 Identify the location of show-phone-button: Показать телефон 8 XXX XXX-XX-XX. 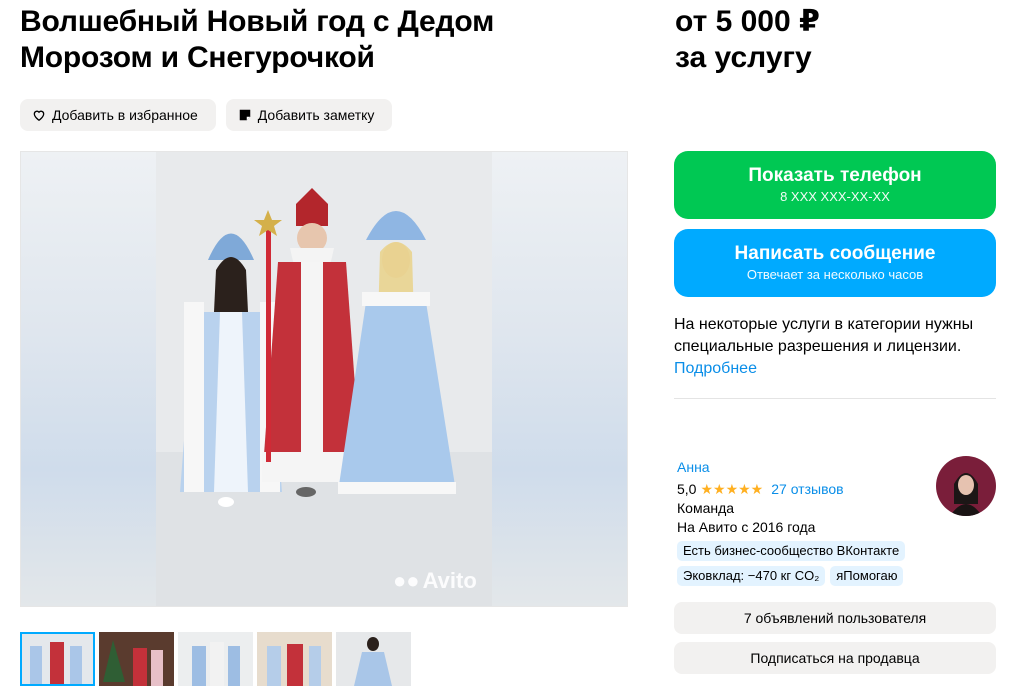
(835, 185).